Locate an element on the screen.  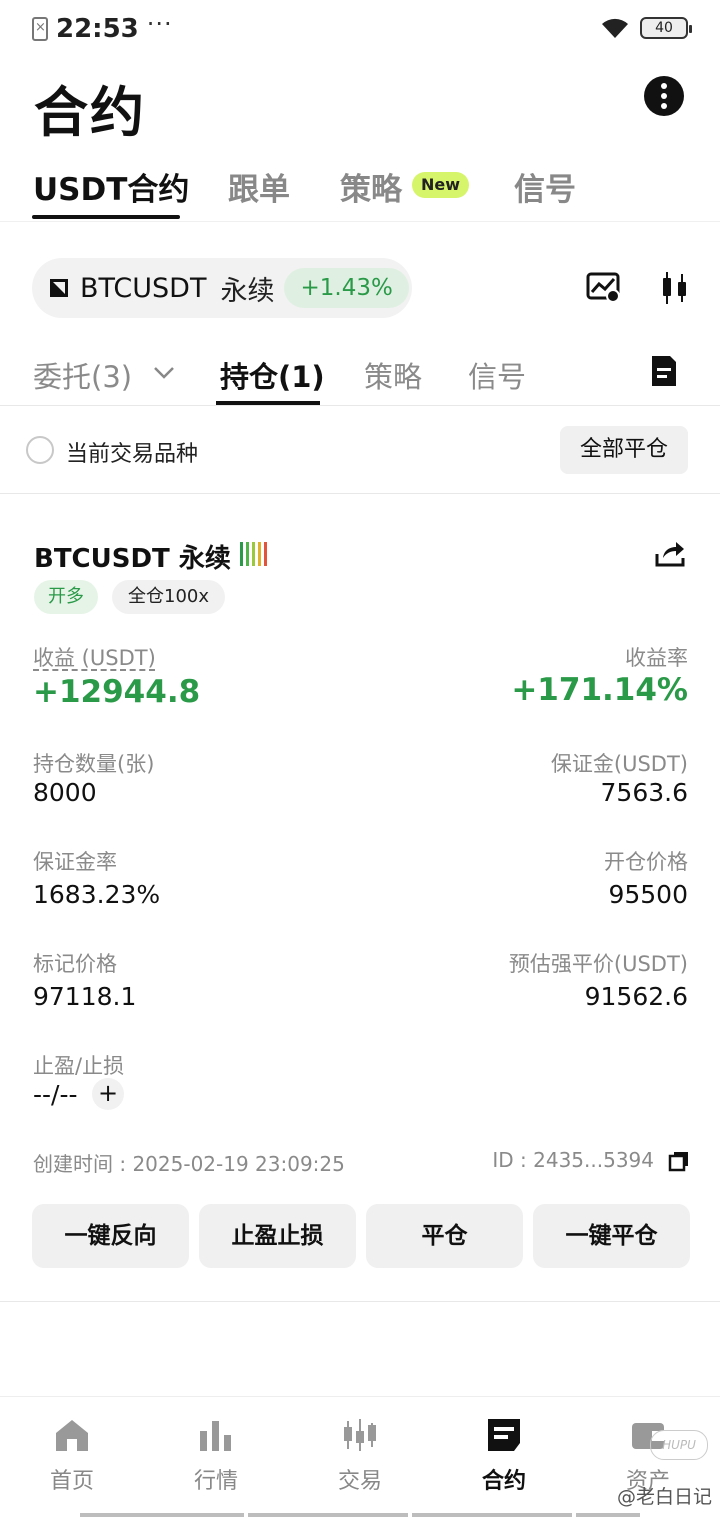
entry-price-label: 开仓价格 is located at coordinates (646, 862).